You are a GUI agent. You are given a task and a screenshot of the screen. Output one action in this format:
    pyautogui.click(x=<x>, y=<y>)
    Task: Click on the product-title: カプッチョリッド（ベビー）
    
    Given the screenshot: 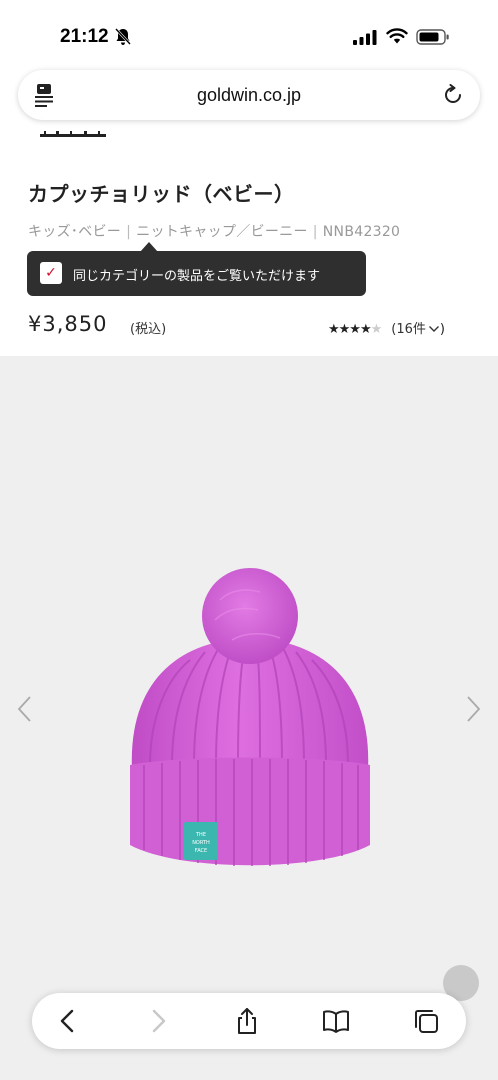 What is the action you would take?
    pyautogui.click(x=161, y=194)
    